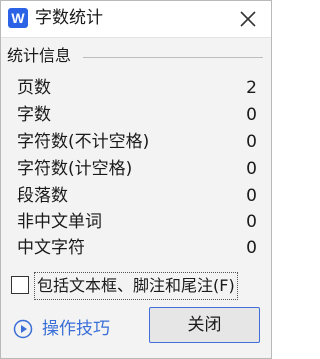 The image size is (320, 359). Describe the element at coordinates (251, 88) in the screenshot. I see `stat-value: 2` at that location.